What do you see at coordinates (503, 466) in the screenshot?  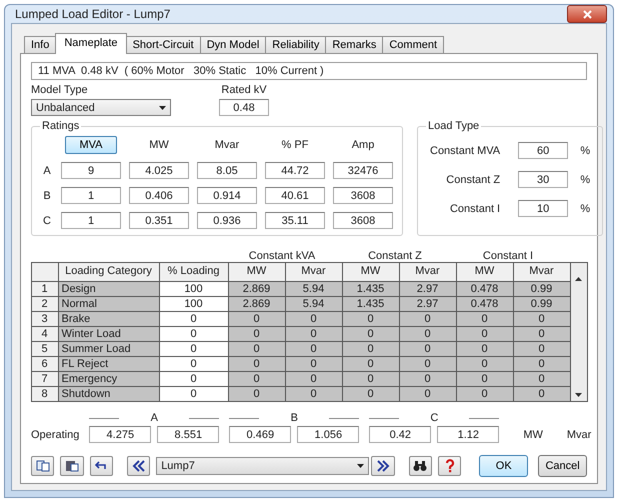 I see `dialog-button: OK` at bounding box center [503, 466].